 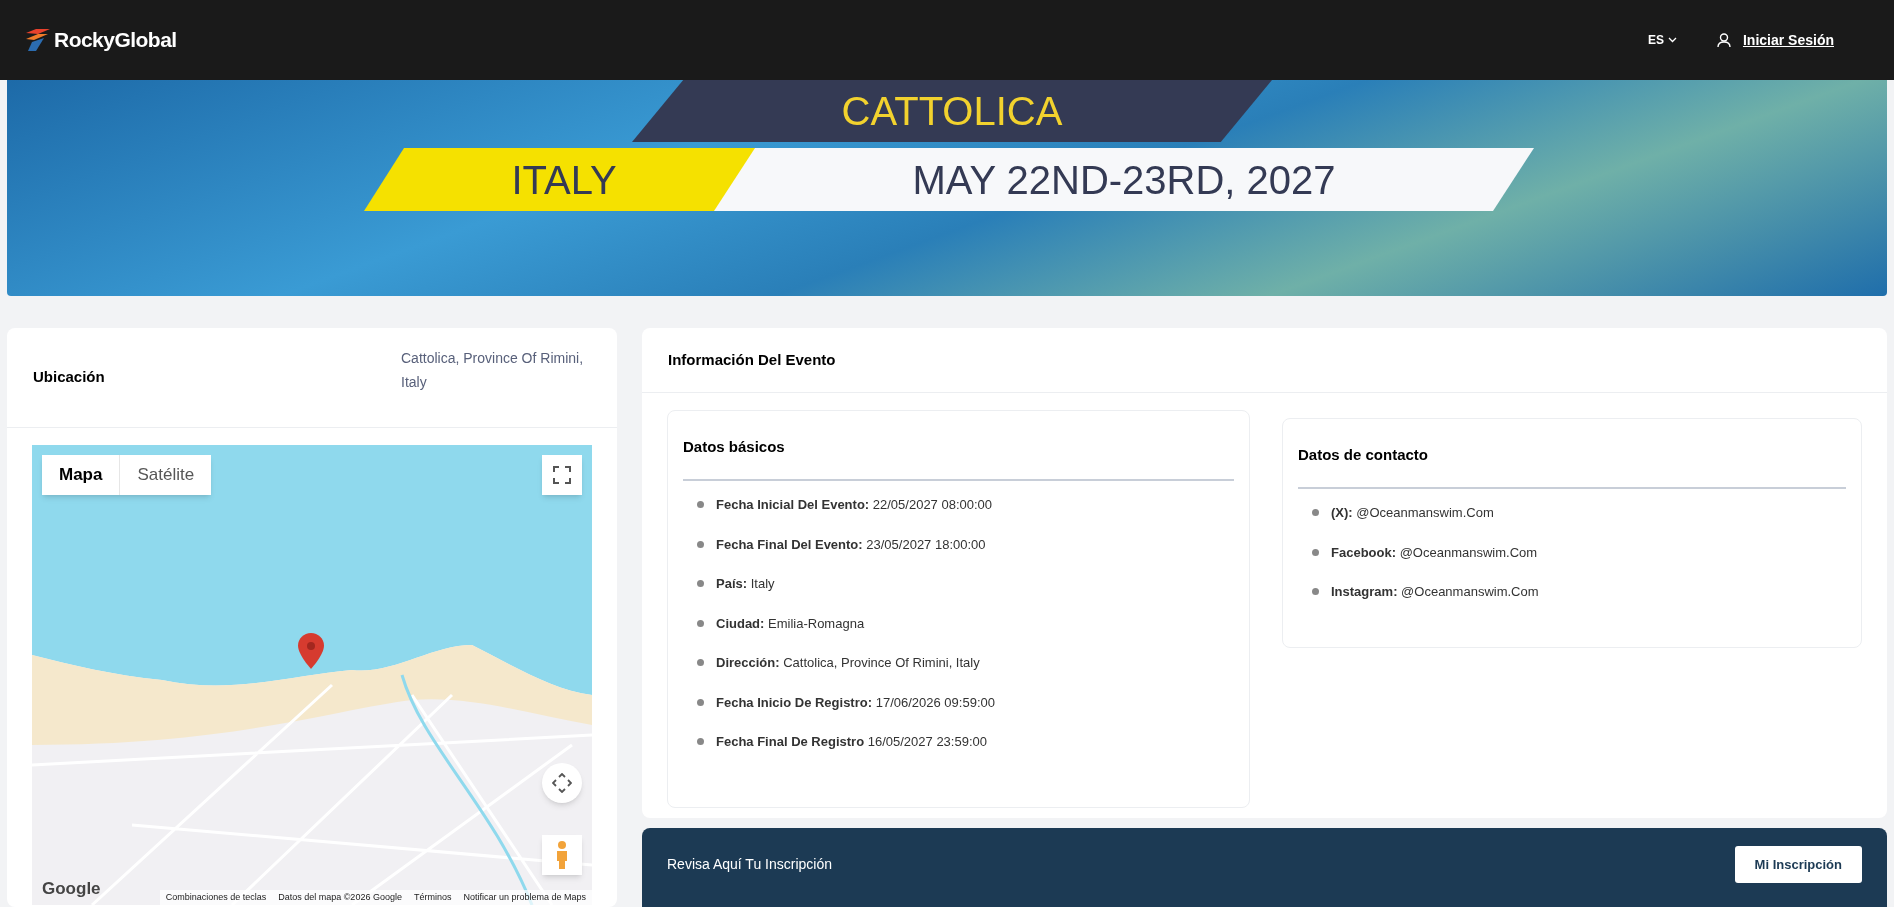 I want to click on move-arrows-icon, so click(x=562, y=783).